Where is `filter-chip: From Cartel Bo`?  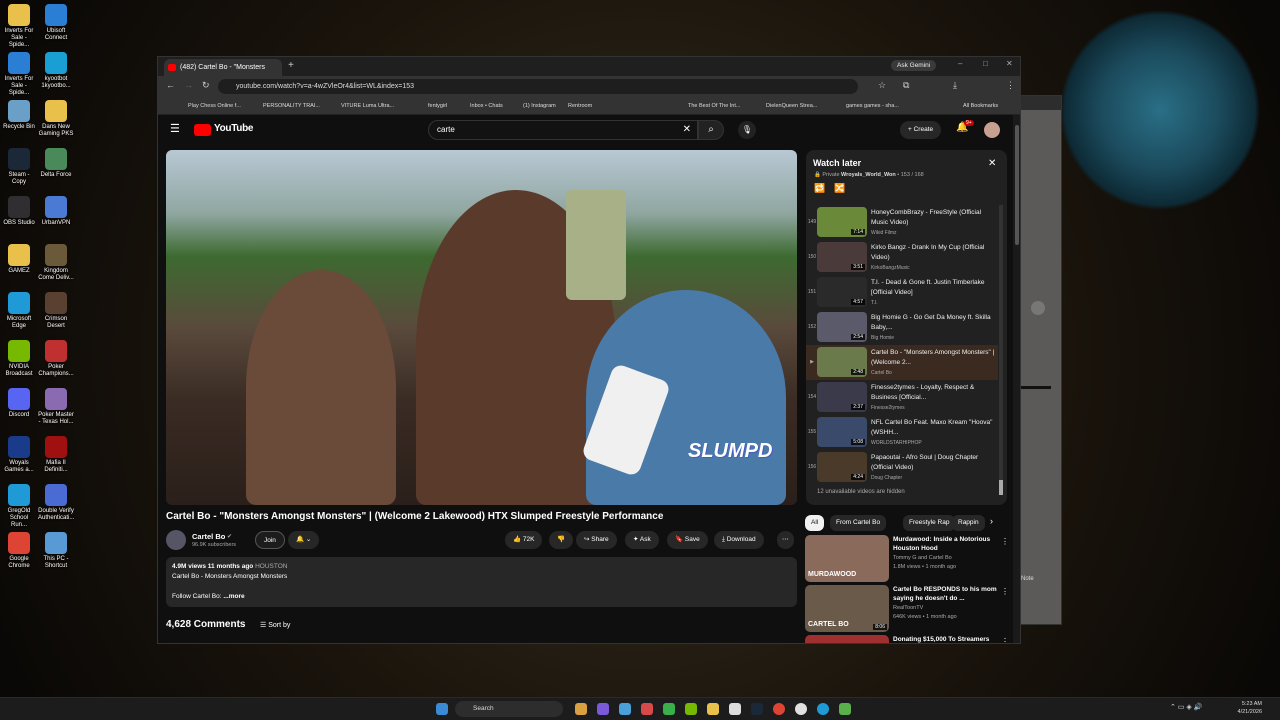
filter-chip: From Cartel Bo is located at coordinates (858, 523).